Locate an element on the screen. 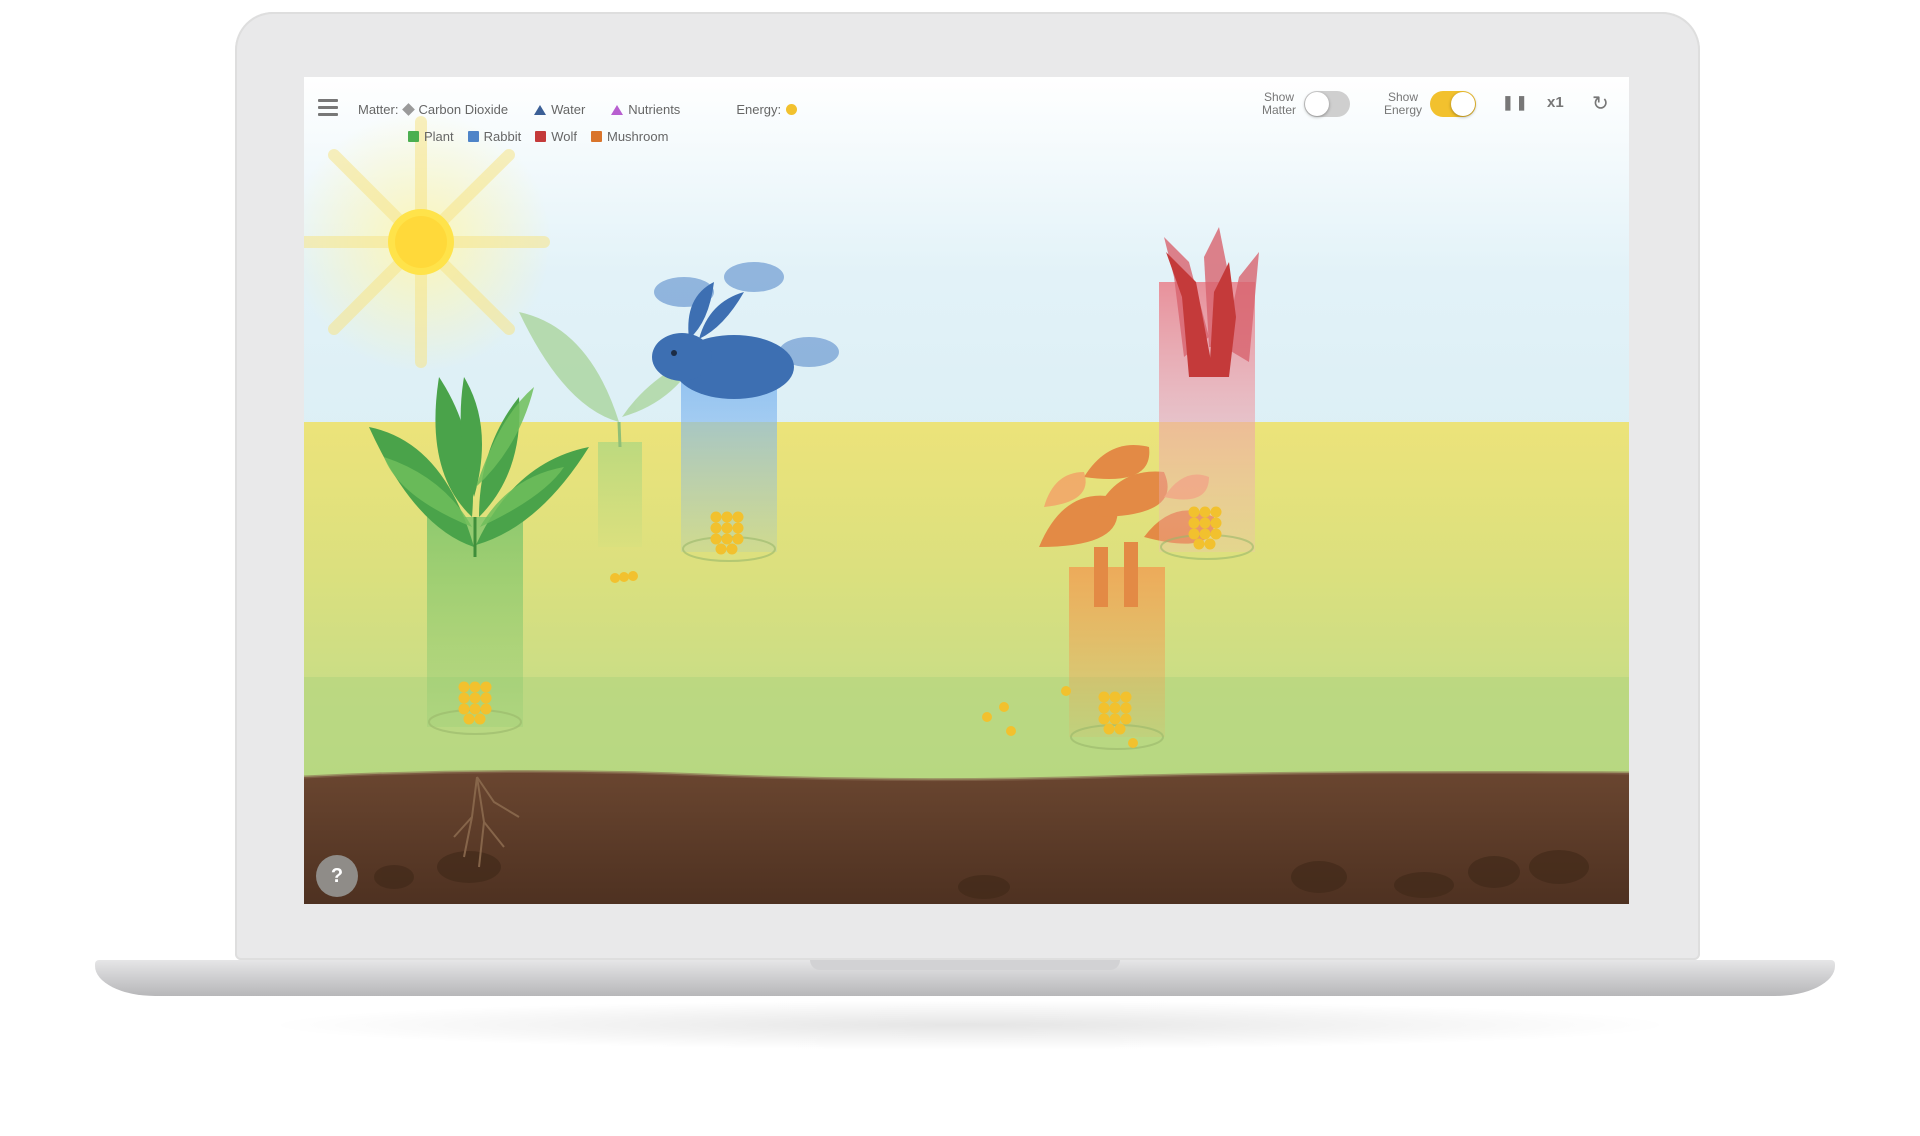  organism-legend: Plant Rabbit Wolf Mushroom is located at coordinates (542, 136).